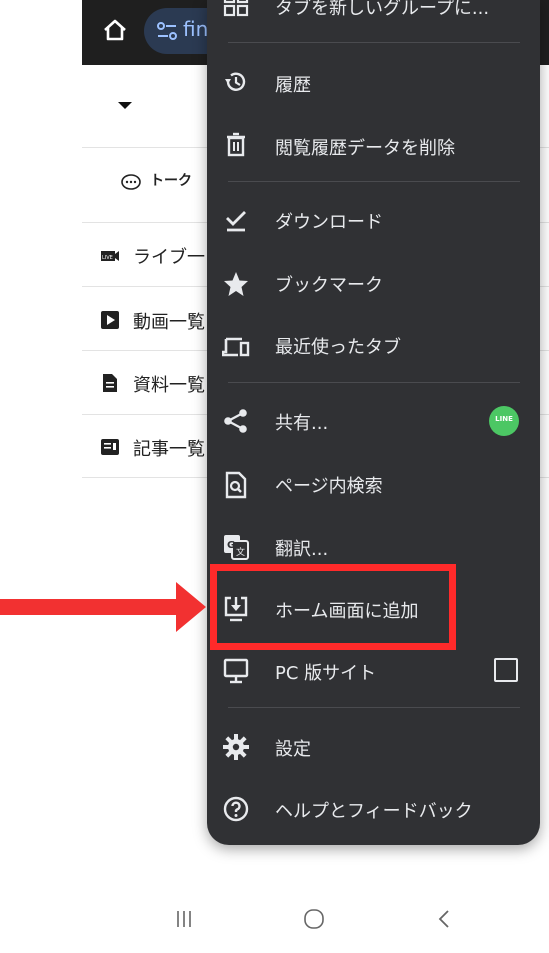 The height and width of the screenshot is (953, 549). Describe the element at coordinates (91, 607) in the screenshot. I see `annotation-arrow-shaft` at that location.